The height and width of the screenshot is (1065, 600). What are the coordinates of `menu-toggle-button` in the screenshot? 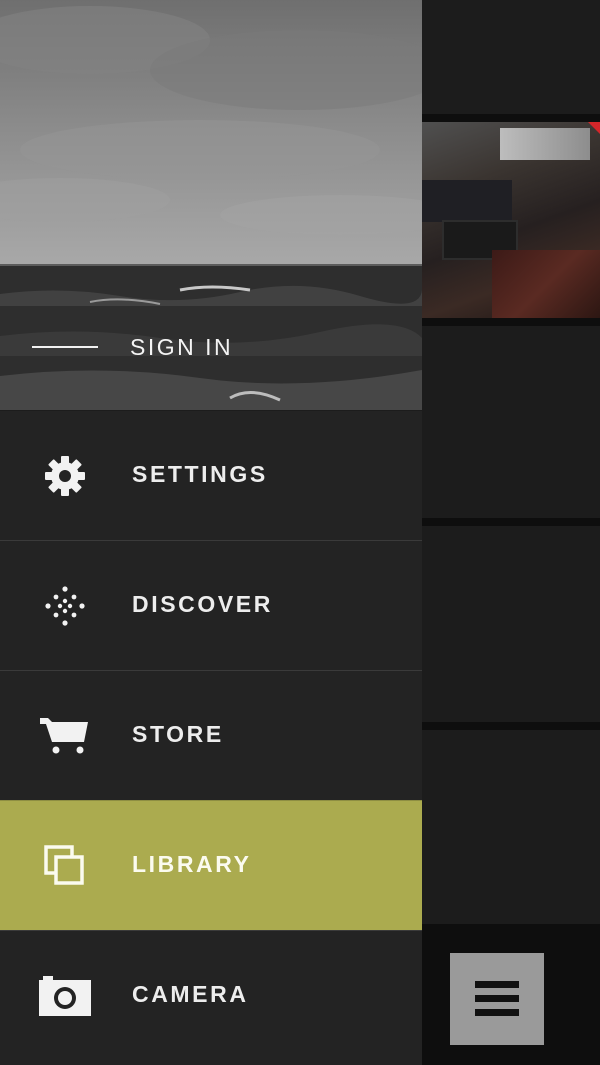 It's located at (497, 999).